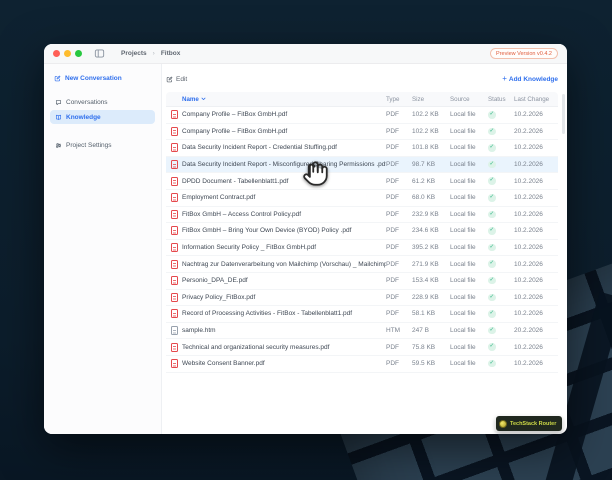 The width and height of the screenshot is (612, 480). What do you see at coordinates (533, 79) in the screenshot?
I see `add-knowledge-label: Add Knowledge` at bounding box center [533, 79].